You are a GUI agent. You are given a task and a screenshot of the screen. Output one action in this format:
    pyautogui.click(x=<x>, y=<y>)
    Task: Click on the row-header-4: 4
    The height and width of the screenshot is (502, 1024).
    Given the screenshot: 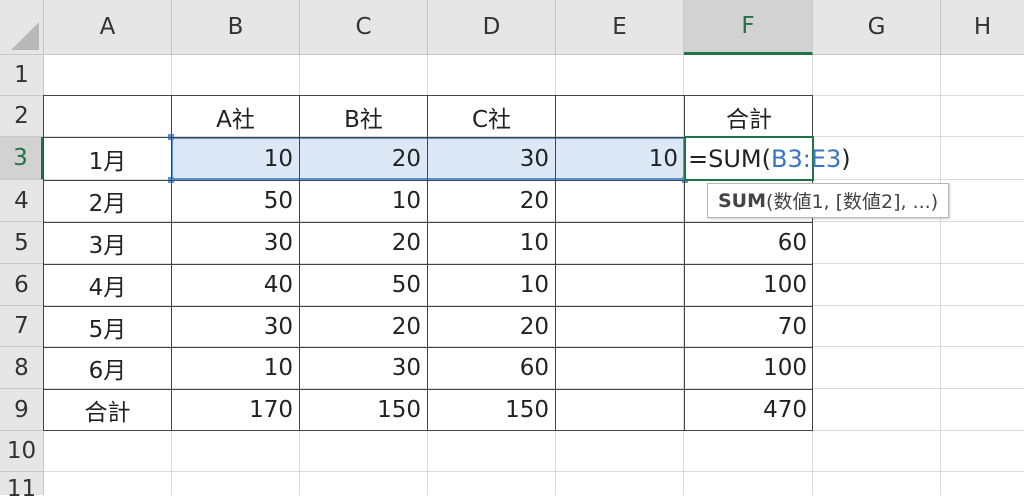 What is the action you would take?
    pyautogui.click(x=22, y=201)
    